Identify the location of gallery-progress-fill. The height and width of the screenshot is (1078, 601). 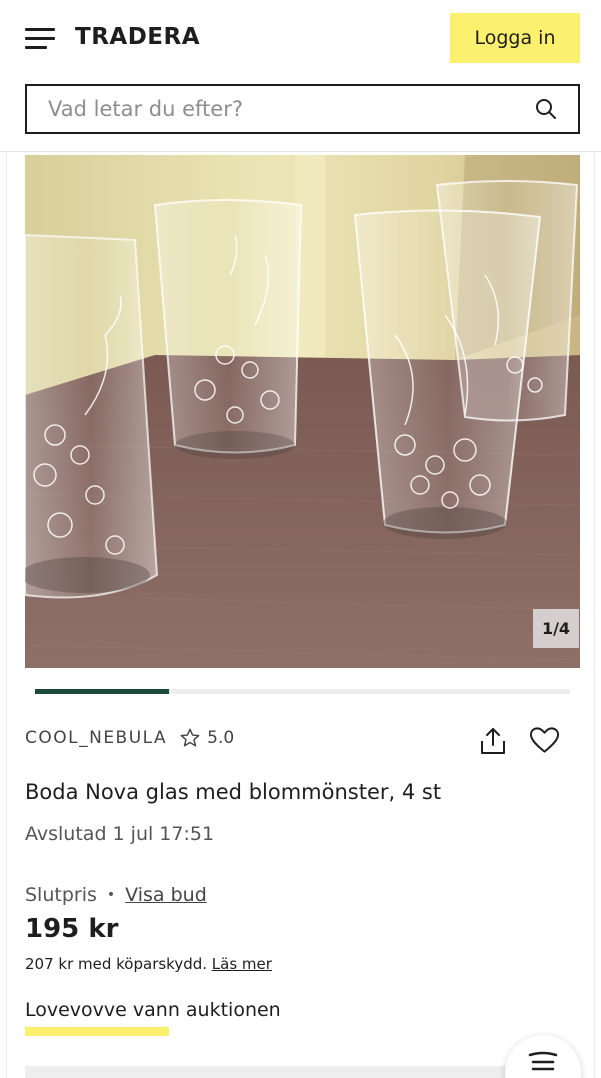
(102, 691).